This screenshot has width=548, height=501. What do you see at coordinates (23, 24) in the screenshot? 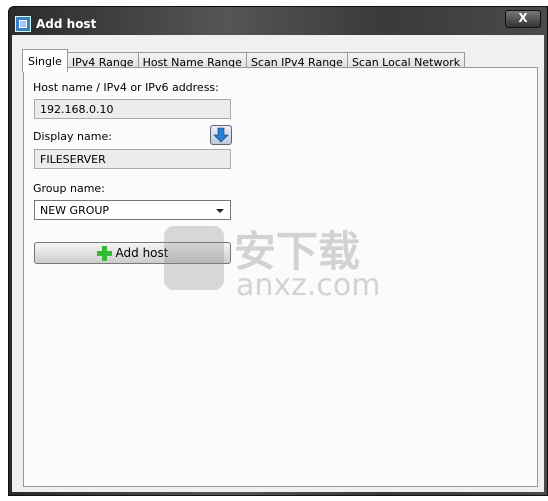
I see `app-icon` at bounding box center [23, 24].